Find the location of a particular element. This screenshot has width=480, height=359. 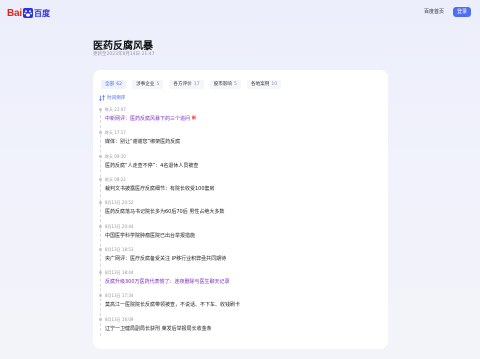

sort-icon is located at coordinates (102, 98).